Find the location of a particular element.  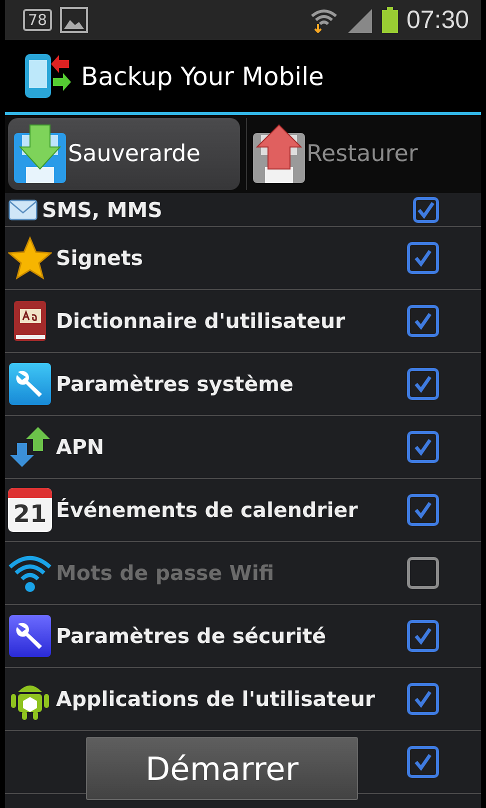

phone-arrows-icon is located at coordinates (47, 76).